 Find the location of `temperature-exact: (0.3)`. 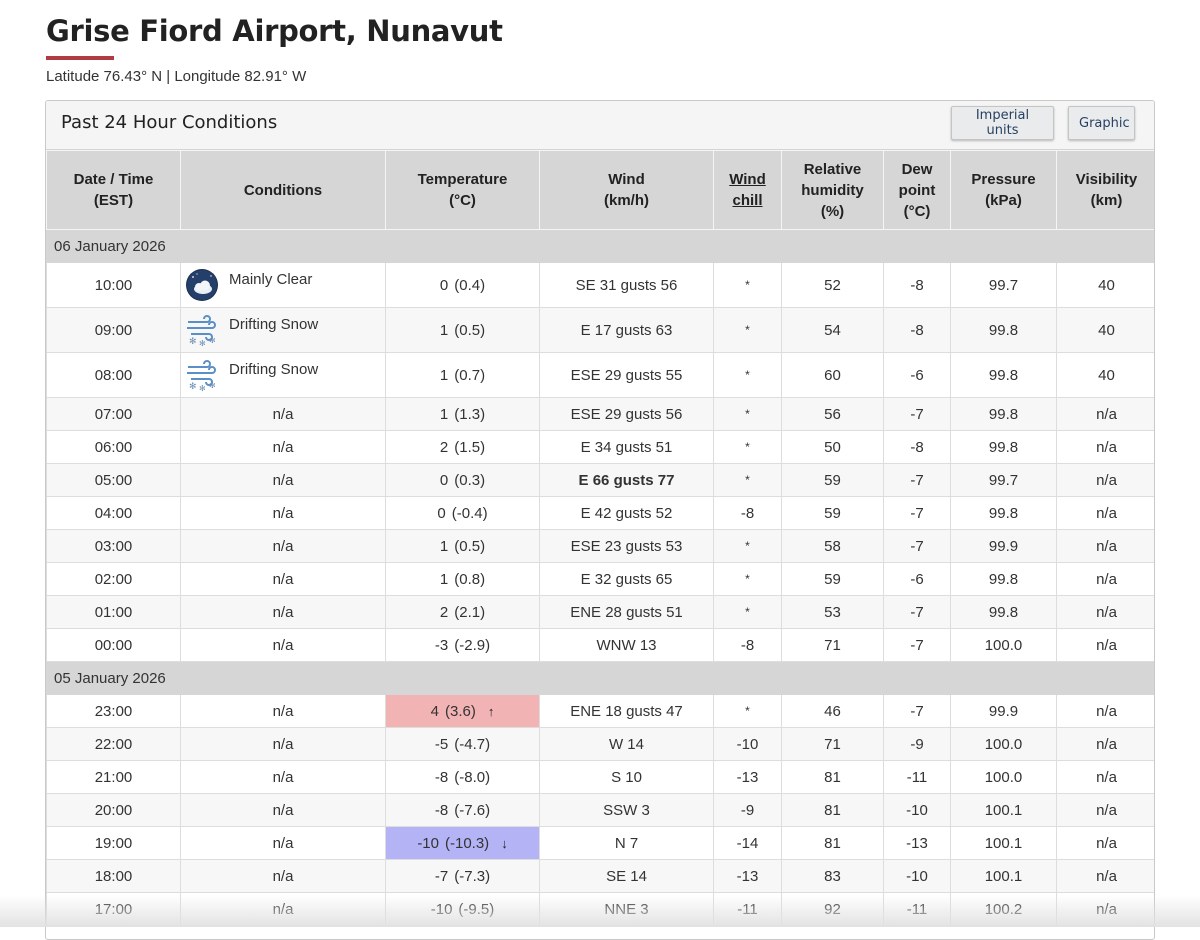

temperature-exact: (0.3) is located at coordinates (470, 480).